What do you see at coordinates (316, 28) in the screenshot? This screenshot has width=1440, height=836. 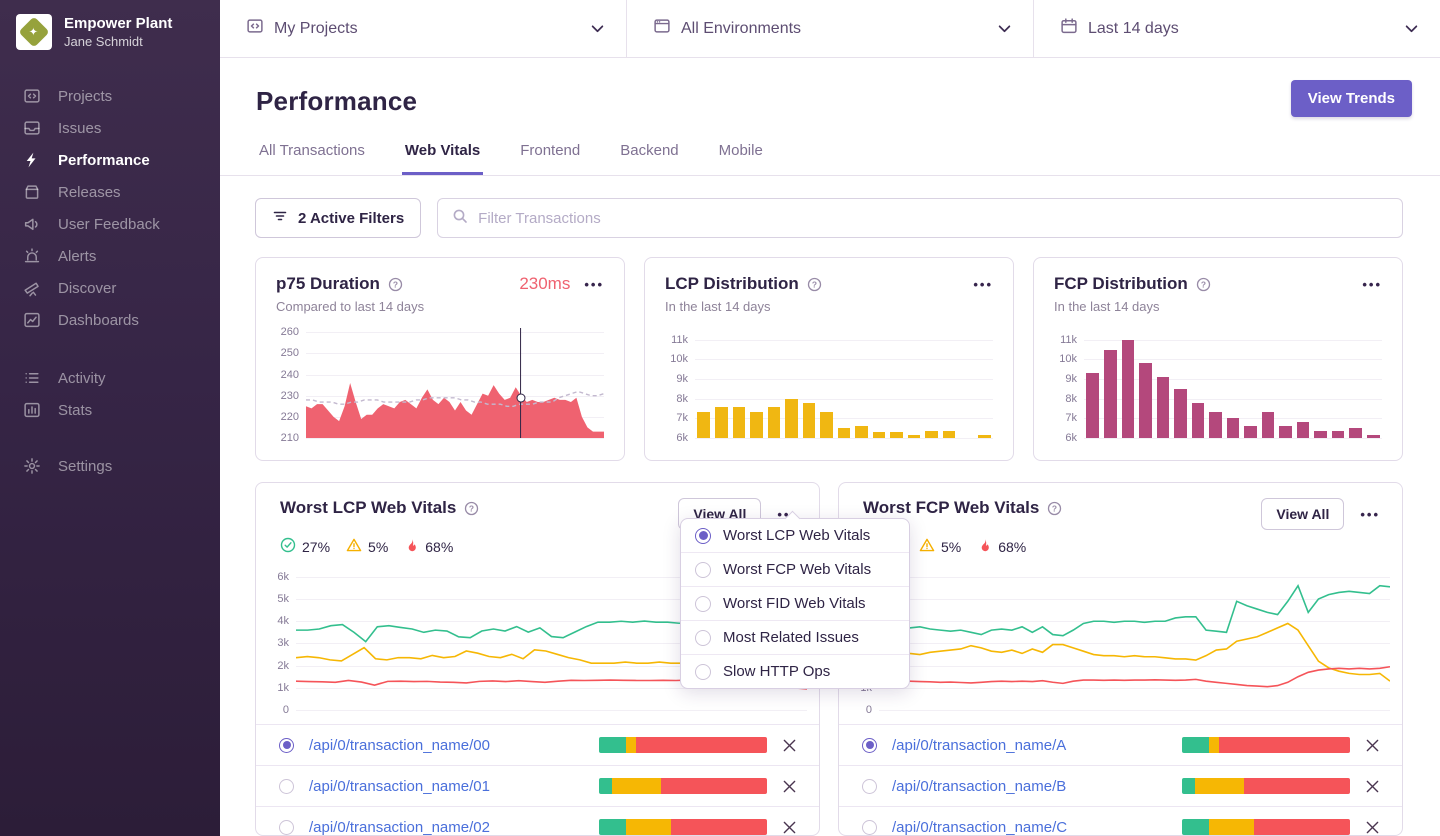 I see `selector-label: My Projects` at bounding box center [316, 28].